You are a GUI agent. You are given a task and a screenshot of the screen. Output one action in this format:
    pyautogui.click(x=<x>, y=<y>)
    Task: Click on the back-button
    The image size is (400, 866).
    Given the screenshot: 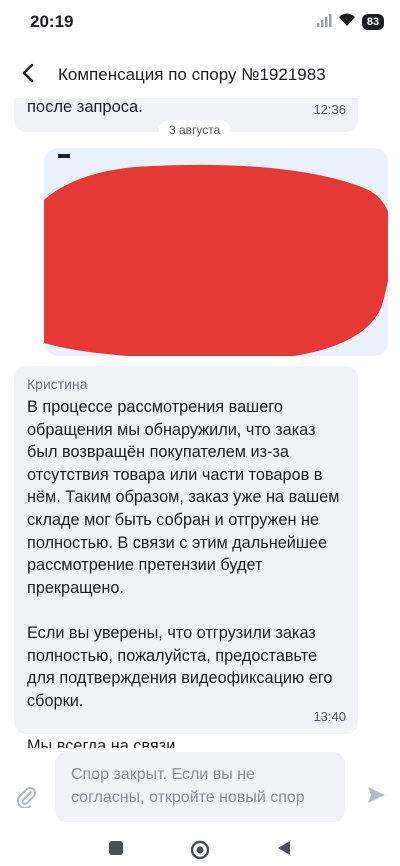 What is the action you would take?
    pyautogui.click(x=28, y=75)
    